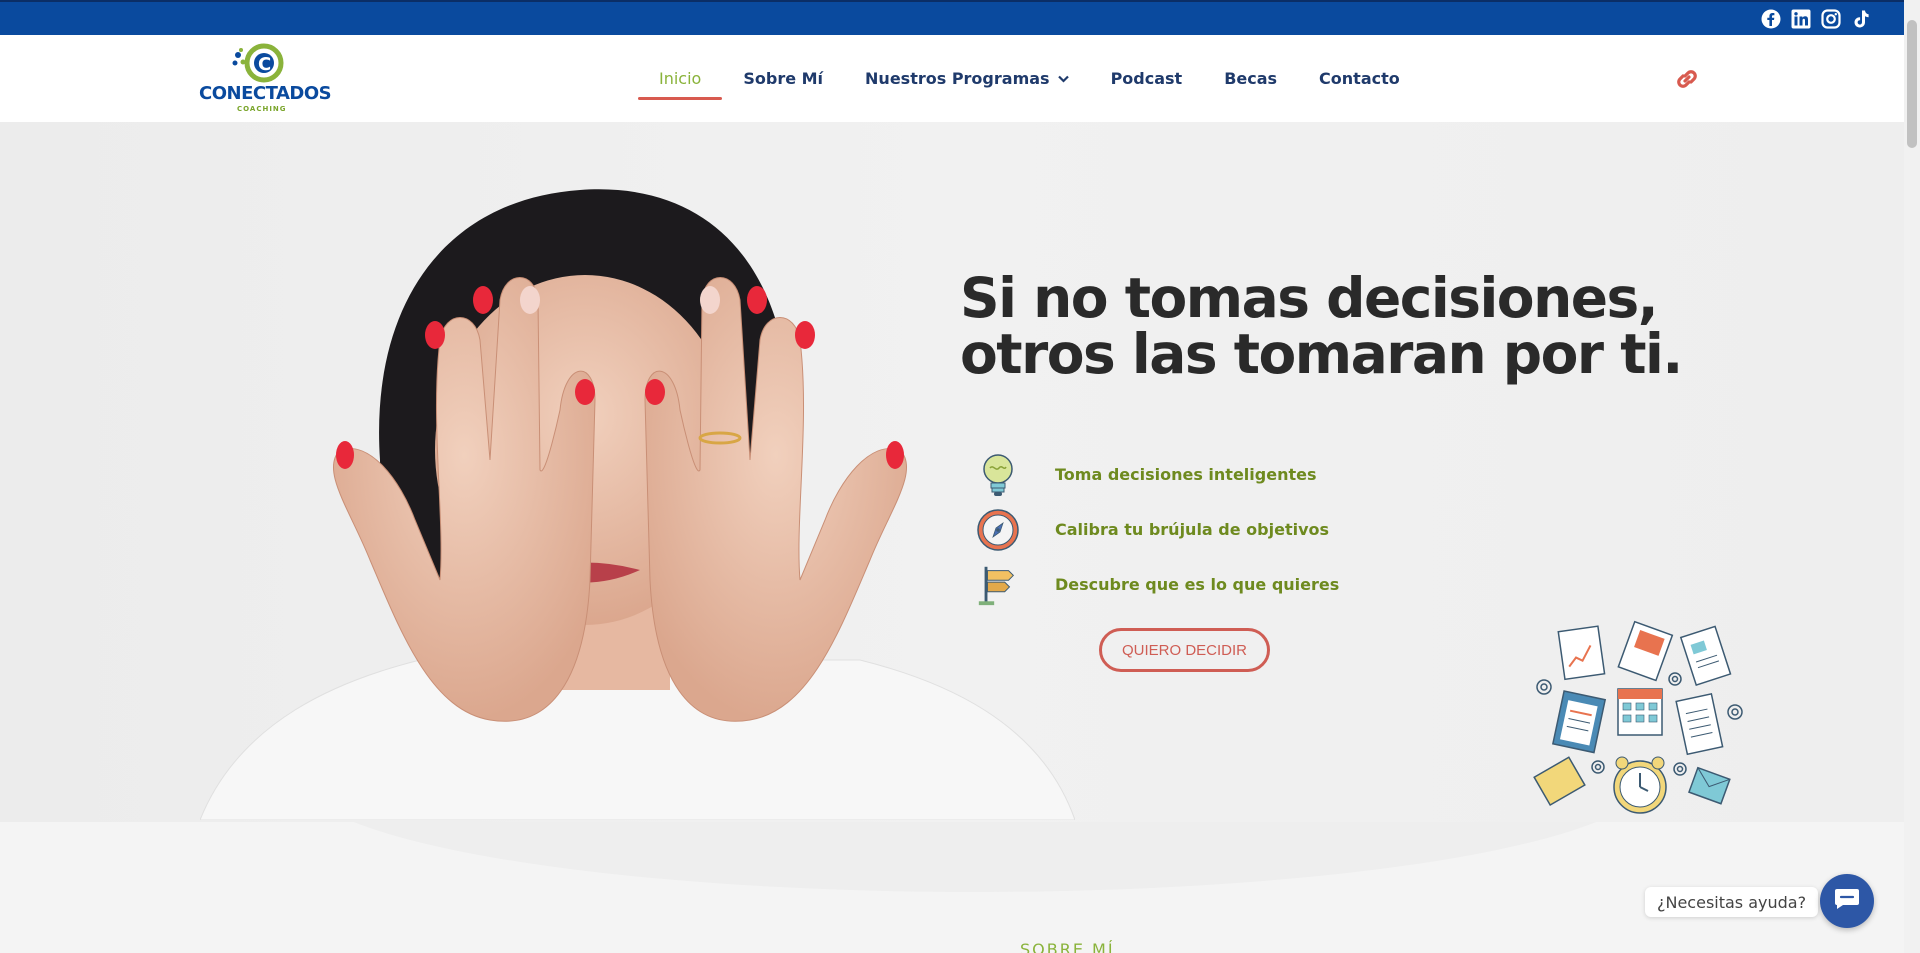 The height and width of the screenshot is (953, 1920). I want to click on svg-text: C, so click(264, 64).